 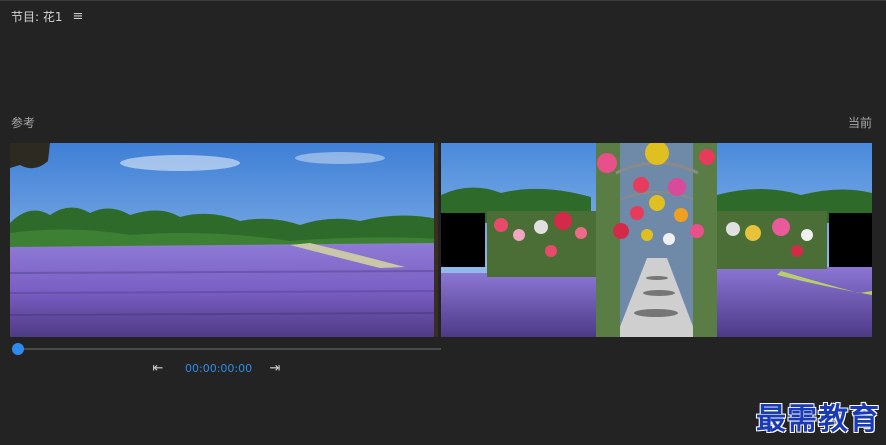 What do you see at coordinates (443, 15) in the screenshot?
I see `program-monitor-header: 节目: 花1 ≡` at bounding box center [443, 15].